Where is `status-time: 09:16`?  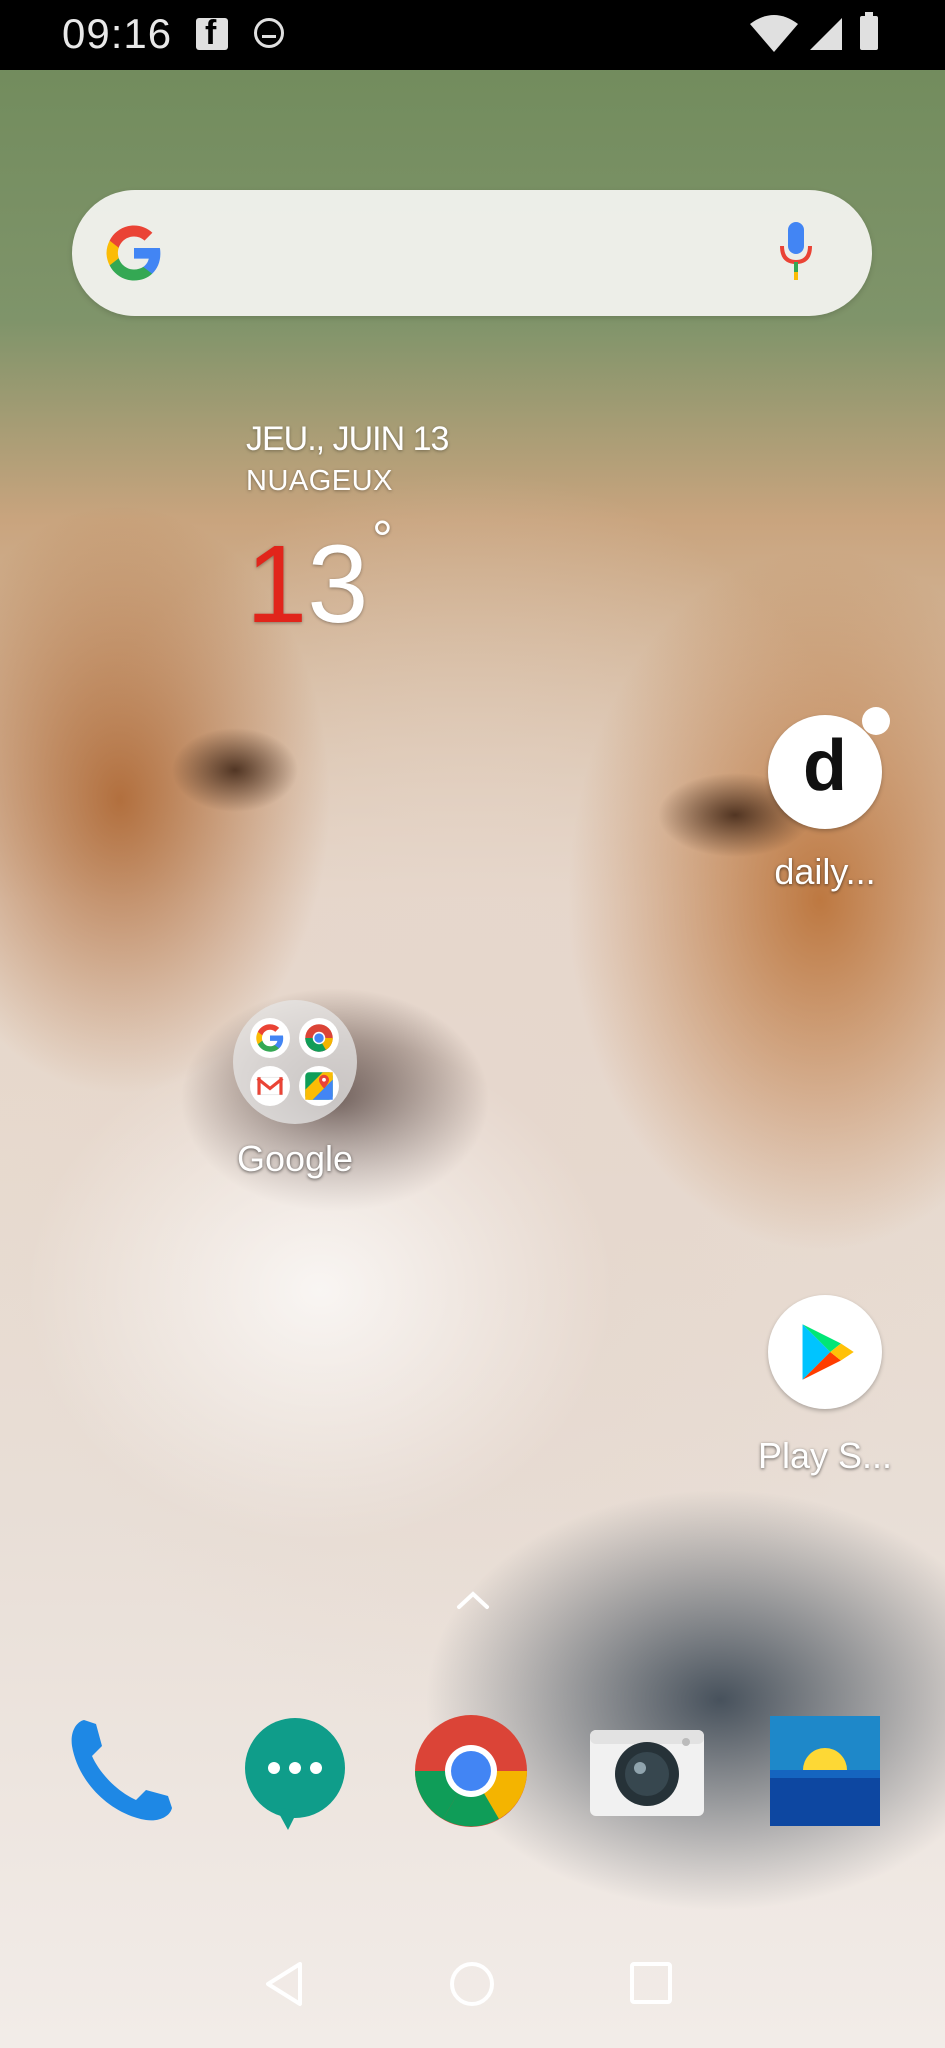 status-time: 09:16 is located at coordinates (117, 33).